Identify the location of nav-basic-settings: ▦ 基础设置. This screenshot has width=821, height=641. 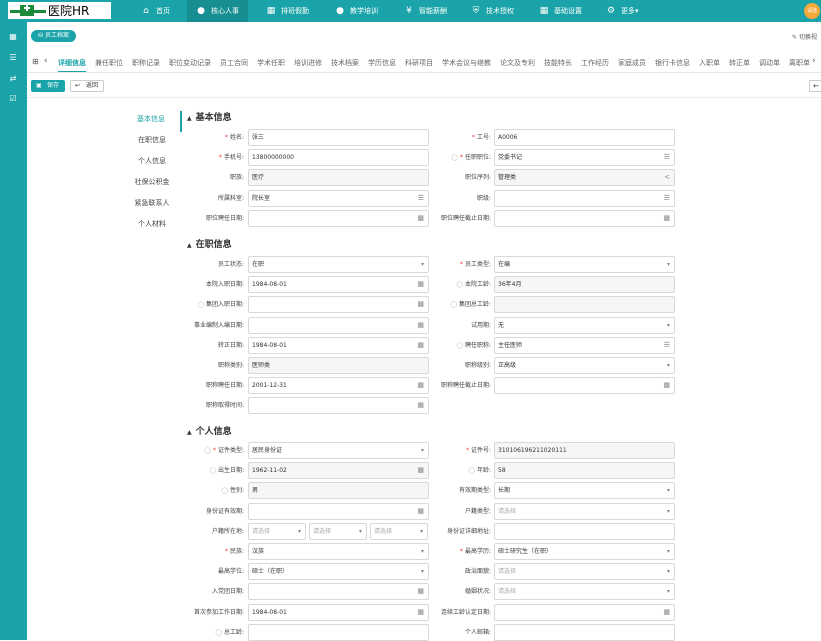
(560, 11).